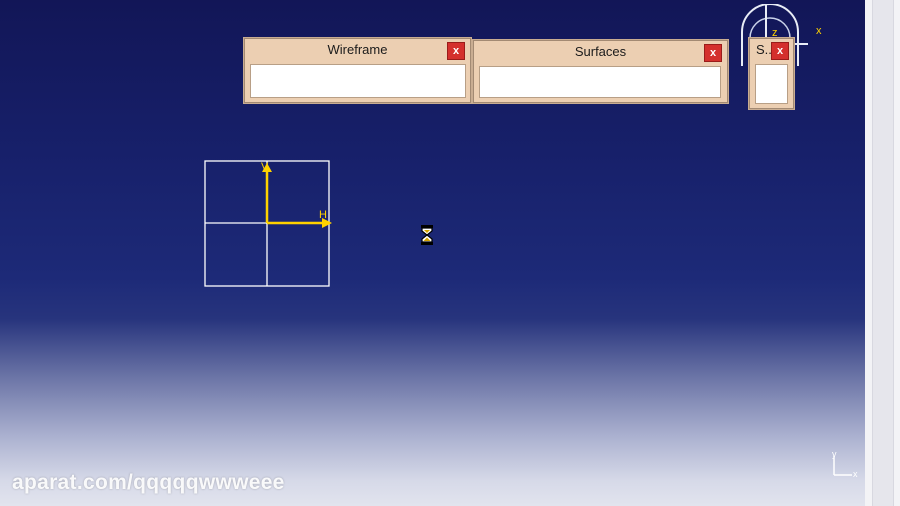  I want to click on v-axis-label: V, so click(265, 167).